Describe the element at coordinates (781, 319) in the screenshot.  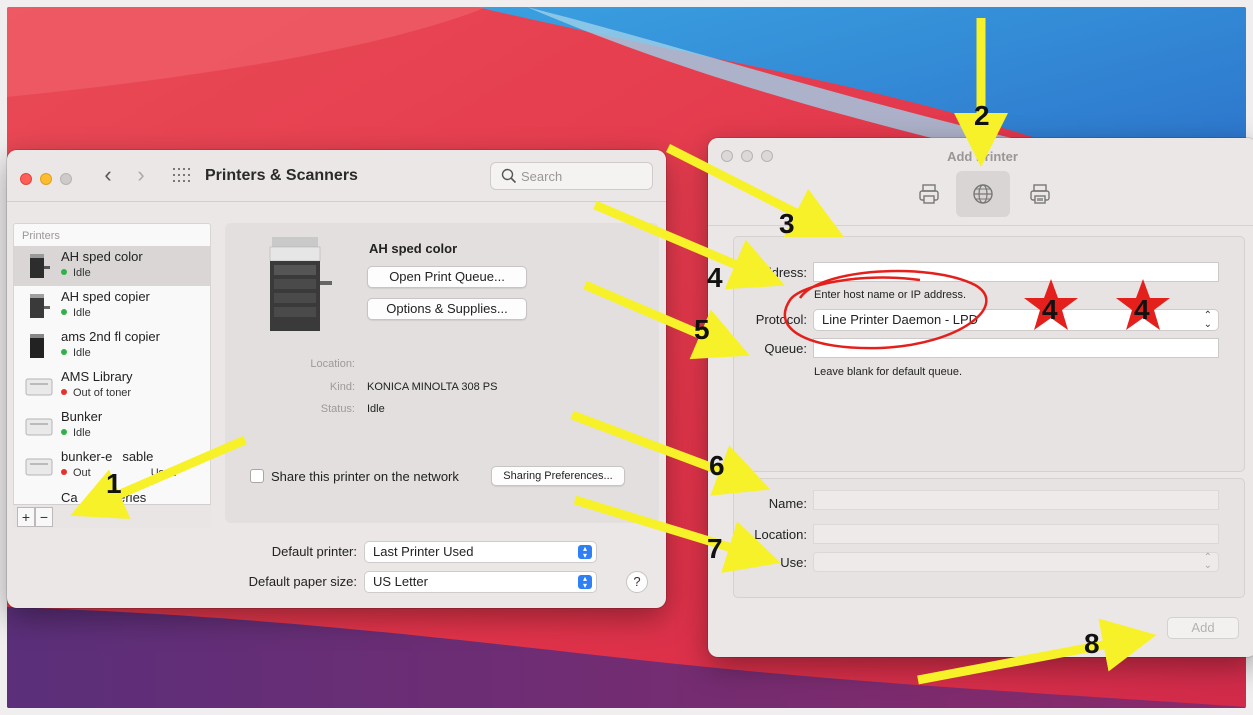
I see `protocol-label: Protocol:` at that location.